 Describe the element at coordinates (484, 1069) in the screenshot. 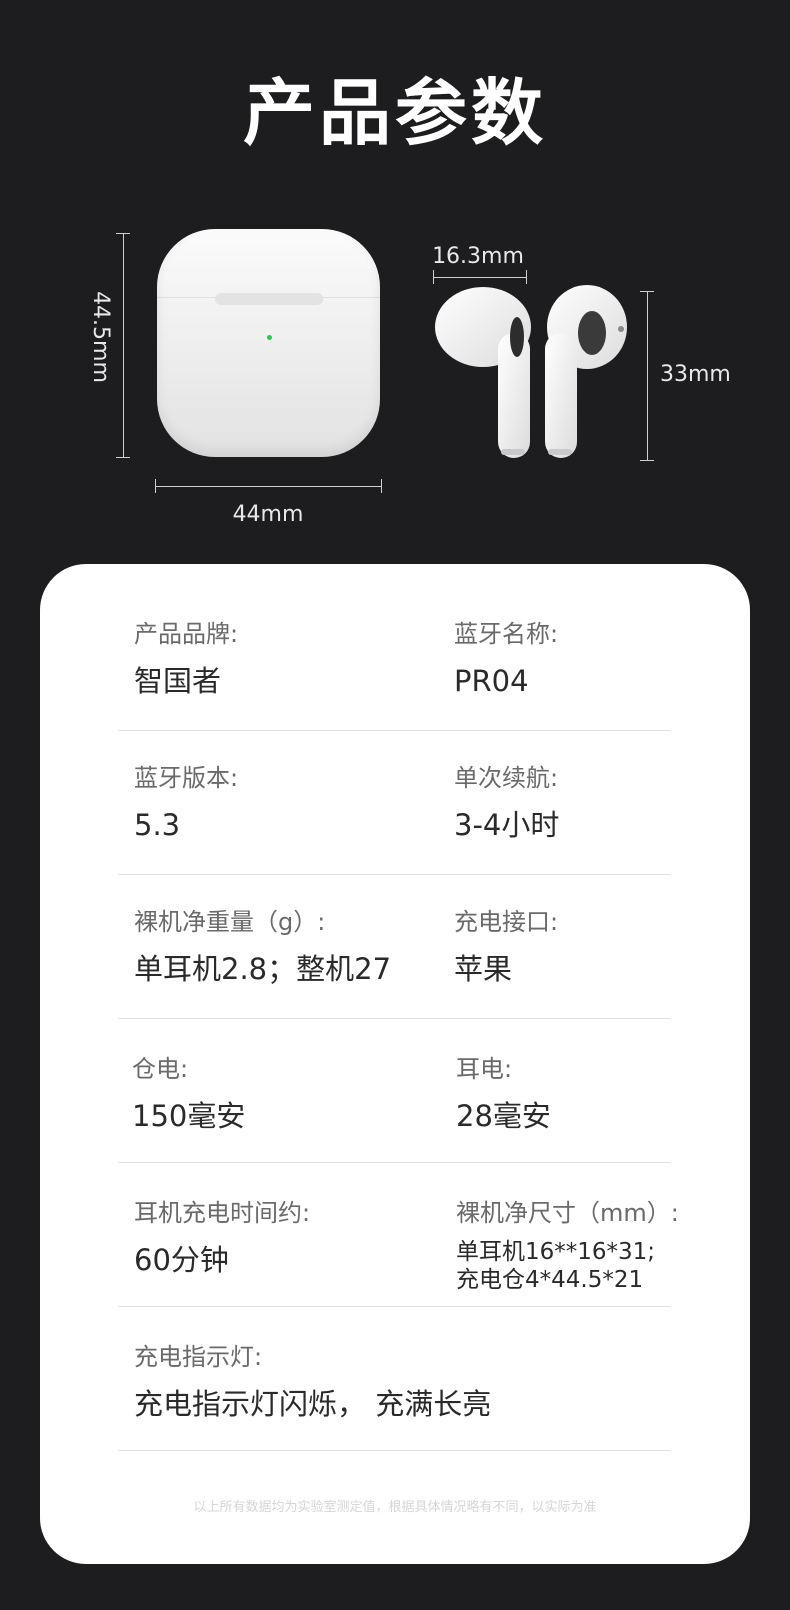

I see `spec-label: 耳电:` at that location.